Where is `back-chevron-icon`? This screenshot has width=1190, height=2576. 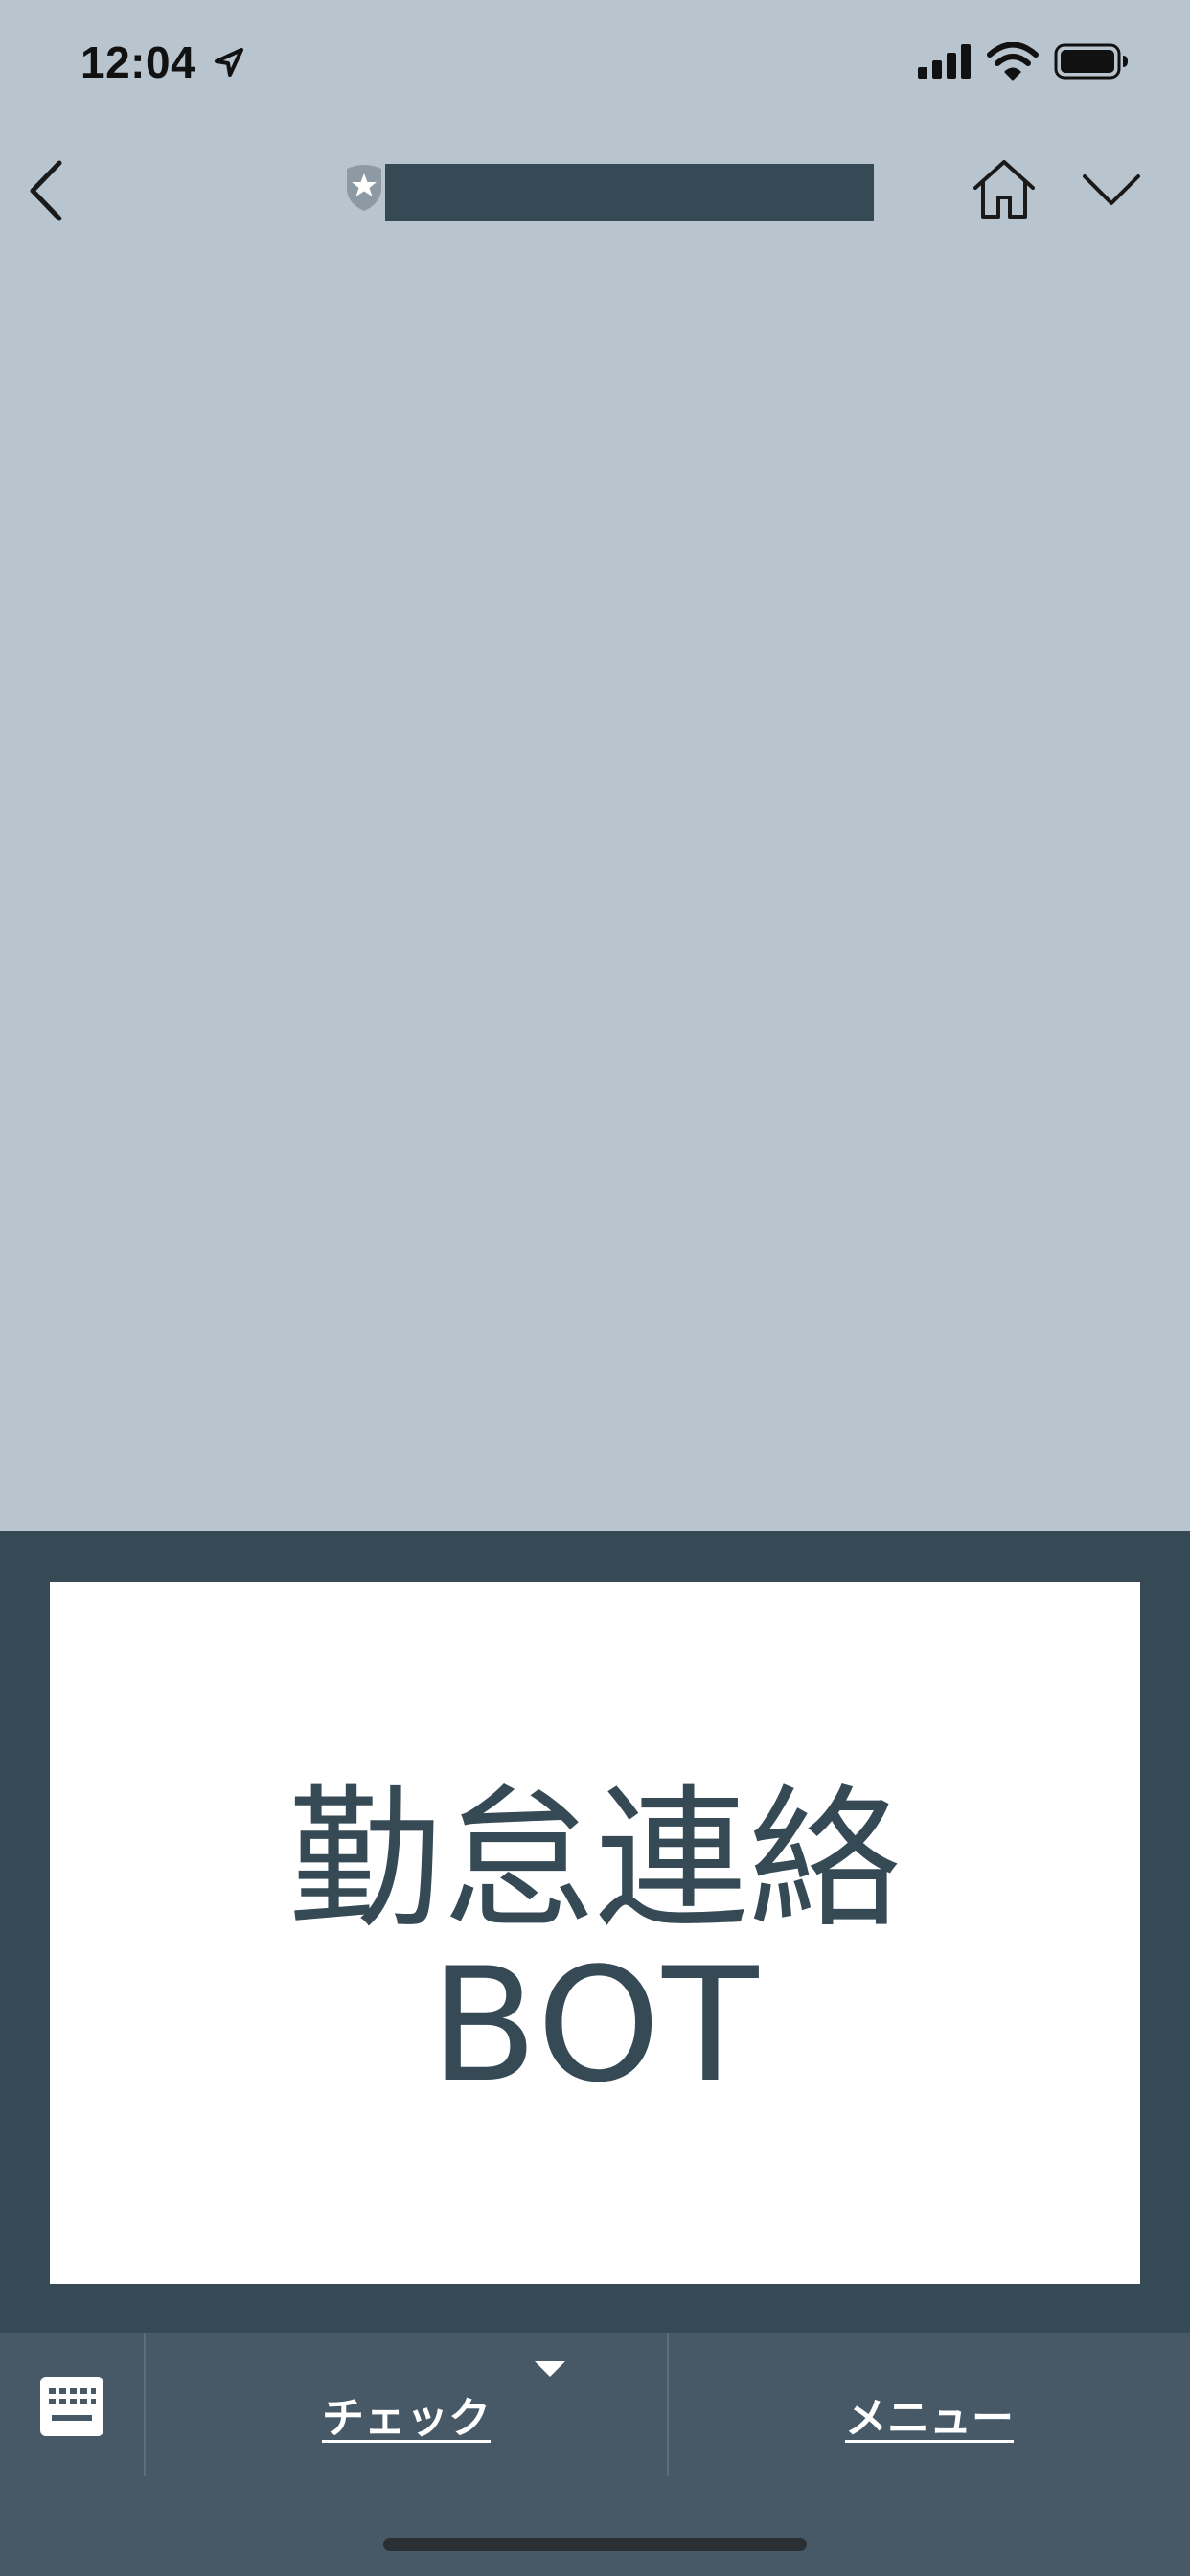
back-chevron-icon is located at coordinates (46, 193).